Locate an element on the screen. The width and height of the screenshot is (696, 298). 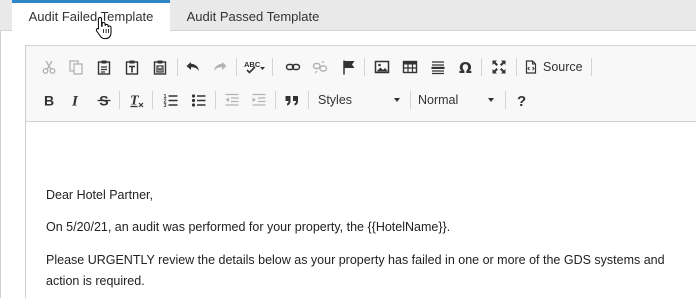
tab-audit-failed-template: Audit Failed Template is located at coordinates (91, 16).